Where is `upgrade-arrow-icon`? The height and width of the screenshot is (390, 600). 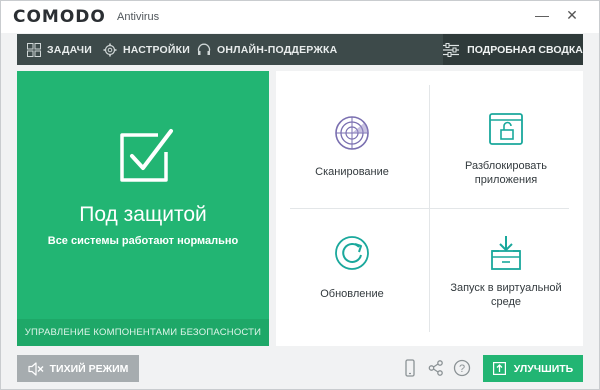
upgrade-arrow-icon is located at coordinates (499, 368).